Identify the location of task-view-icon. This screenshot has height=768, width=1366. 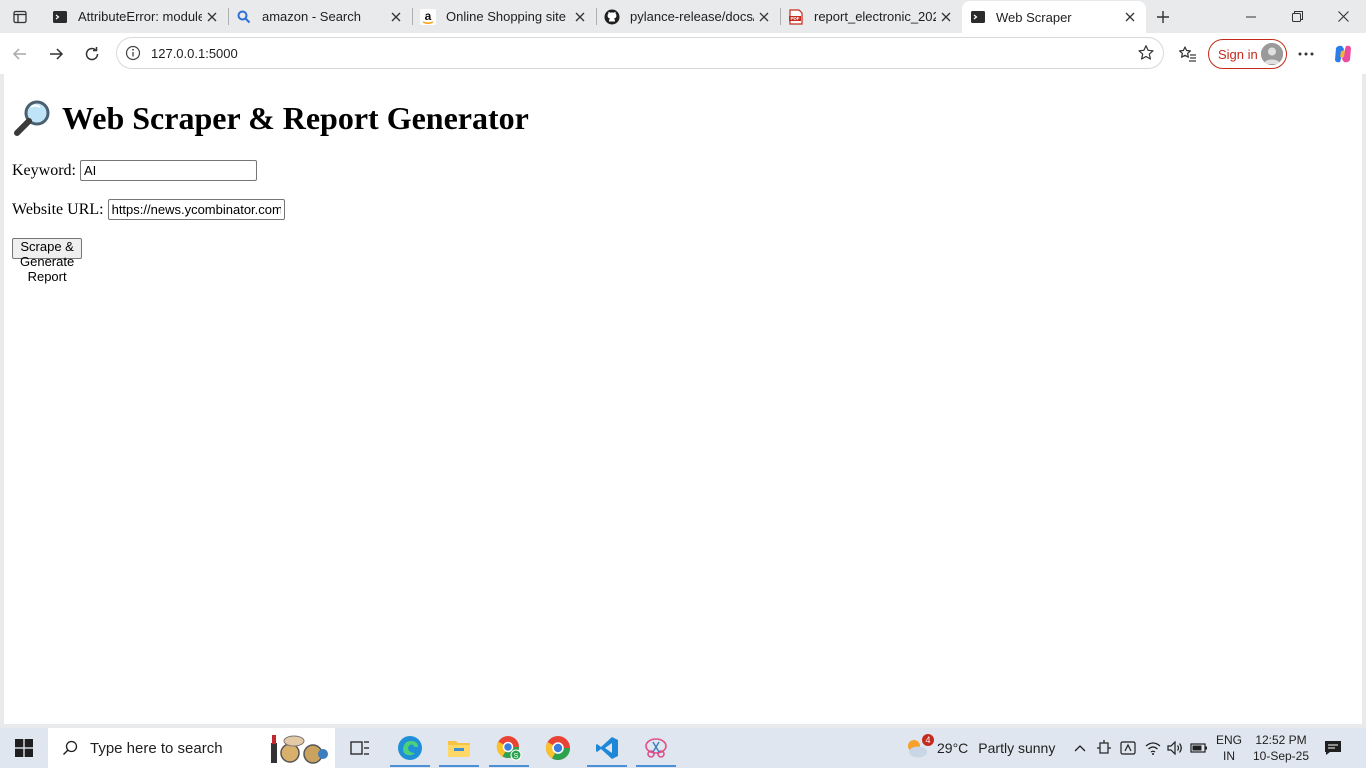
(359, 748).